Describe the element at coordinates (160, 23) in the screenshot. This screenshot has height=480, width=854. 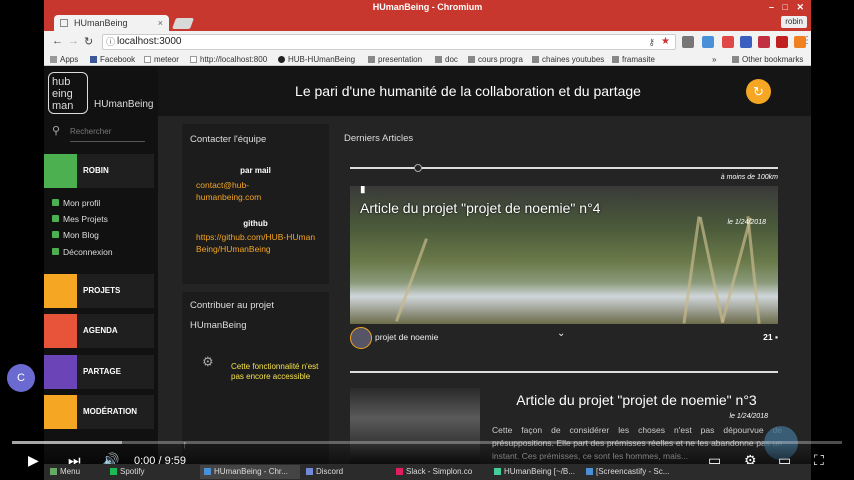
I see `close-tab-icon: ×` at that location.